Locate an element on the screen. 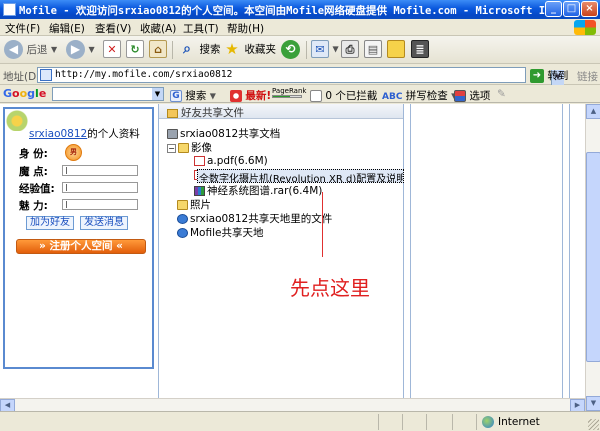  address-url: http://my.mofile.com/srxiao0812 is located at coordinates (143, 74).